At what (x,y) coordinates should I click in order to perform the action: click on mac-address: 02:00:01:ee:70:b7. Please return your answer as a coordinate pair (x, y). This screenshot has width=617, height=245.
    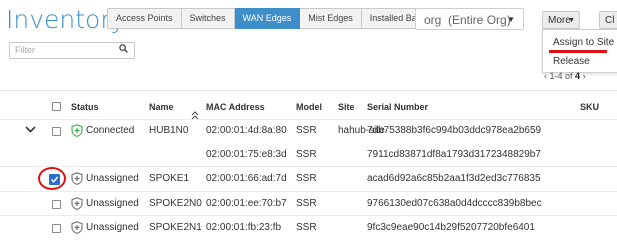
    Looking at the image, I should click on (246, 203).